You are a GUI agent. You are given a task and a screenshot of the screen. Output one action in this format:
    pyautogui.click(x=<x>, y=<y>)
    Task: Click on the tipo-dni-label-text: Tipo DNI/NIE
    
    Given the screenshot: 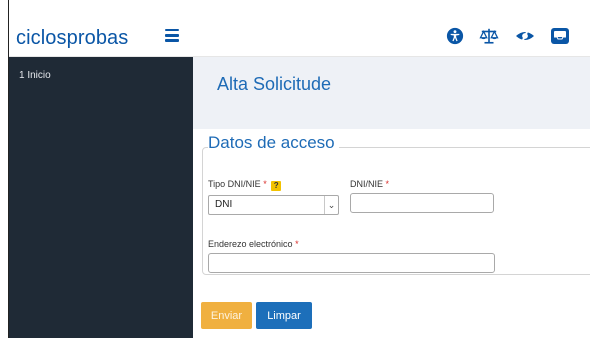 What is the action you would take?
    pyautogui.click(x=234, y=184)
    